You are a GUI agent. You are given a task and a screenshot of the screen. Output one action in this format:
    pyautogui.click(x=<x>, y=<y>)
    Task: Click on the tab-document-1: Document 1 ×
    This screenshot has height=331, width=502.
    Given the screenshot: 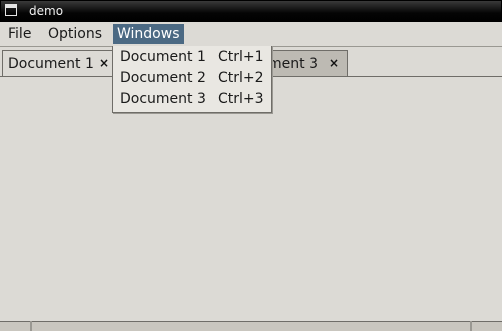 What is the action you would take?
    pyautogui.click(x=58, y=63)
    